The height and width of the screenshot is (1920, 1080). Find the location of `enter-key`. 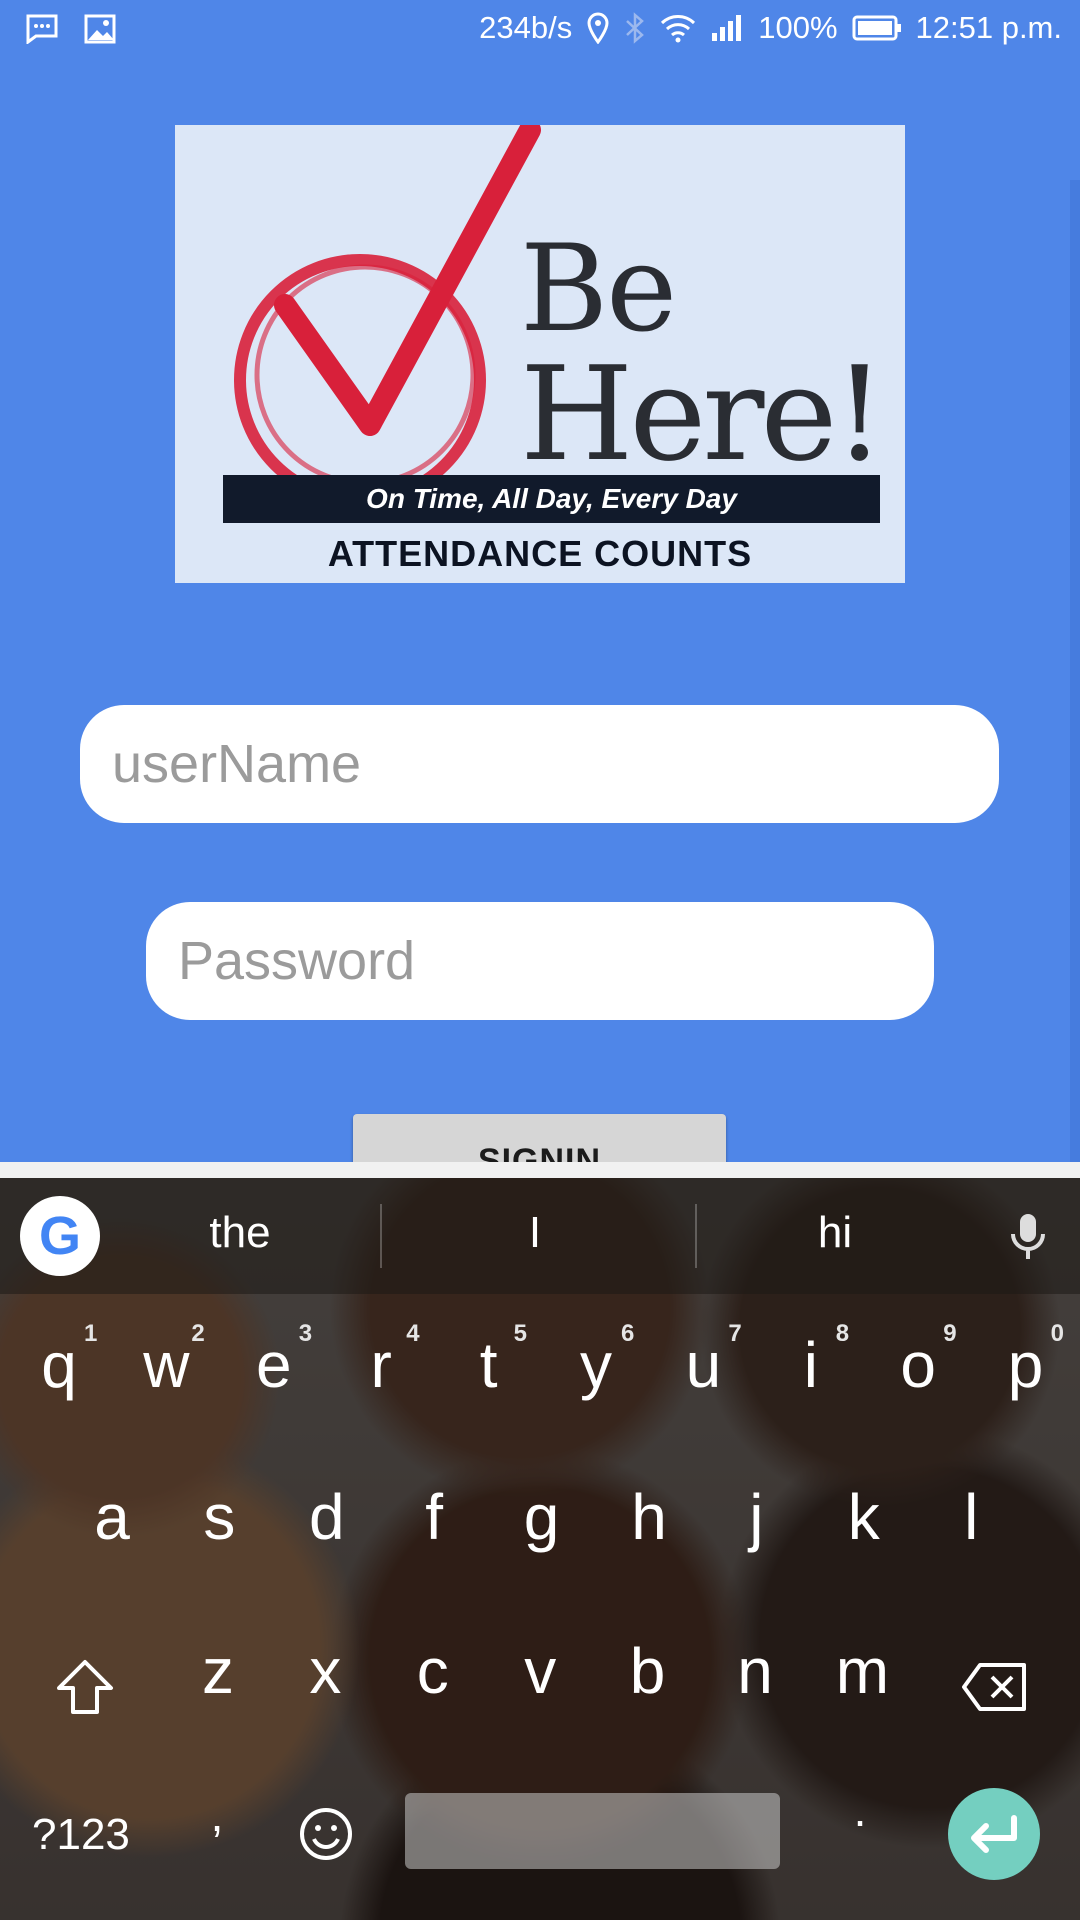

enter-key is located at coordinates (994, 1834).